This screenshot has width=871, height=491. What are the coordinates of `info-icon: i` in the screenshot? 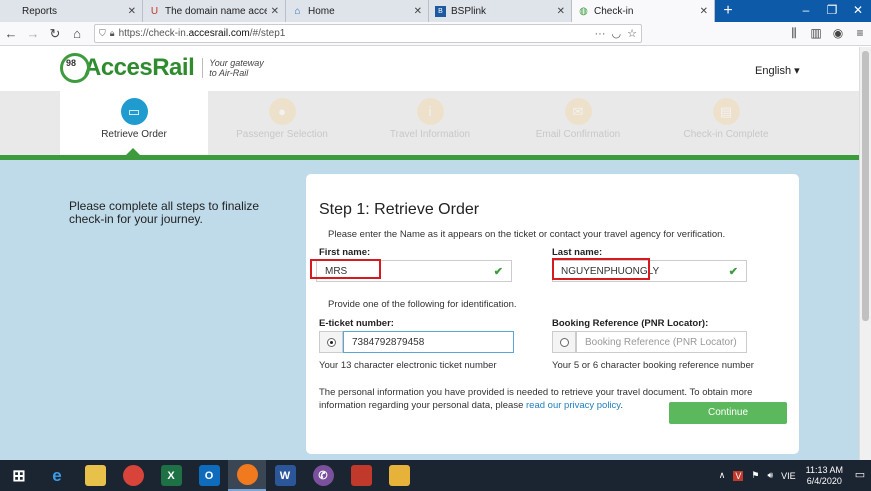 It's located at (430, 111).